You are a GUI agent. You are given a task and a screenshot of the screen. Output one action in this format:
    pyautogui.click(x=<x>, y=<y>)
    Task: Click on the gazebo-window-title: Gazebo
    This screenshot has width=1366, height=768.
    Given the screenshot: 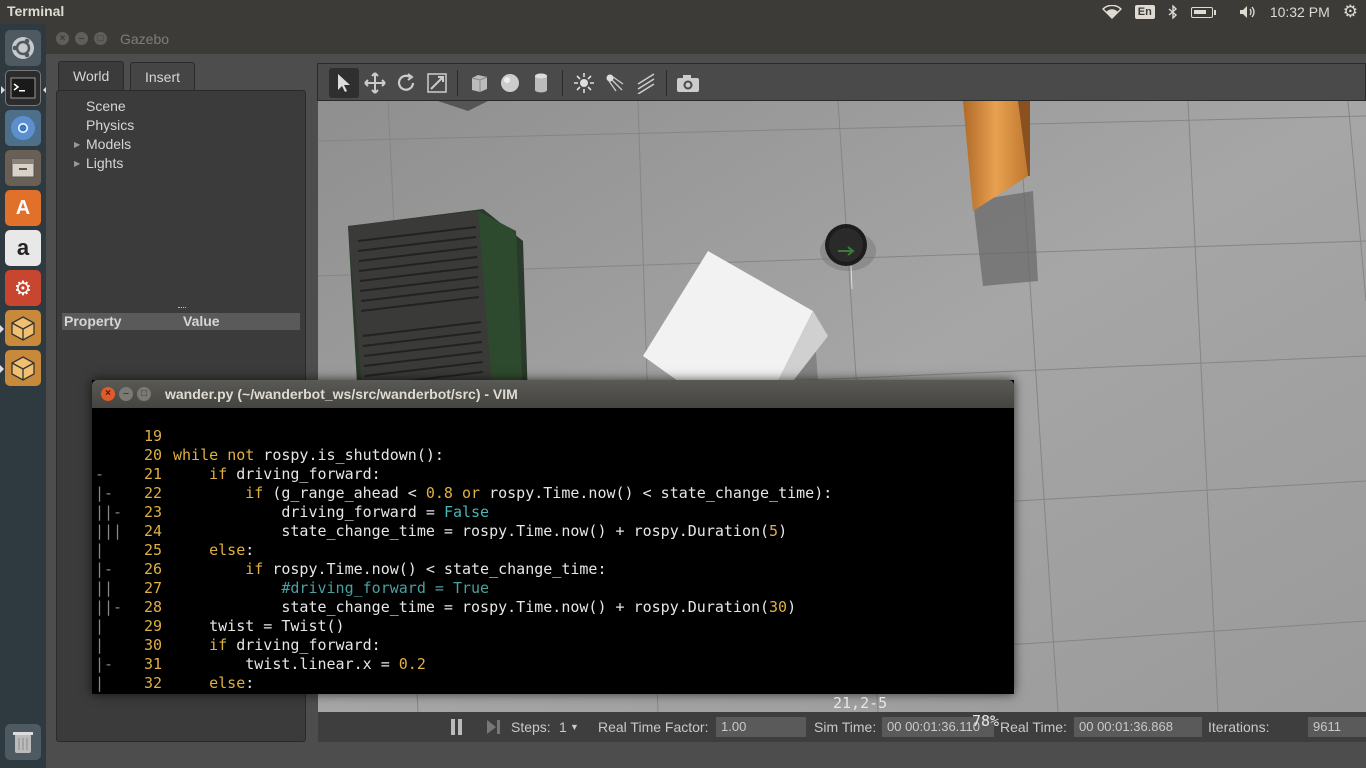 What is the action you would take?
    pyautogui.click(x=145, y=39)
    